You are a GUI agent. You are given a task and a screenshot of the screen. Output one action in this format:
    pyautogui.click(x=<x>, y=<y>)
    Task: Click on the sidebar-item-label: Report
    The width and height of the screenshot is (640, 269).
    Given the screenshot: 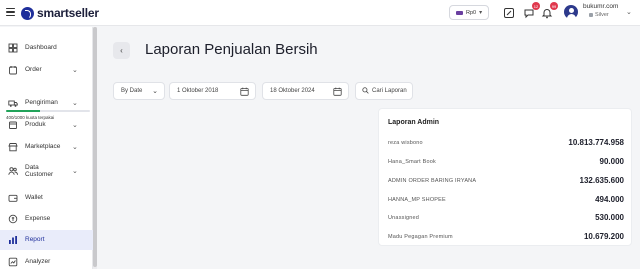 What is the action you would take?
    pyautogui.click(x=35, y=240)
    